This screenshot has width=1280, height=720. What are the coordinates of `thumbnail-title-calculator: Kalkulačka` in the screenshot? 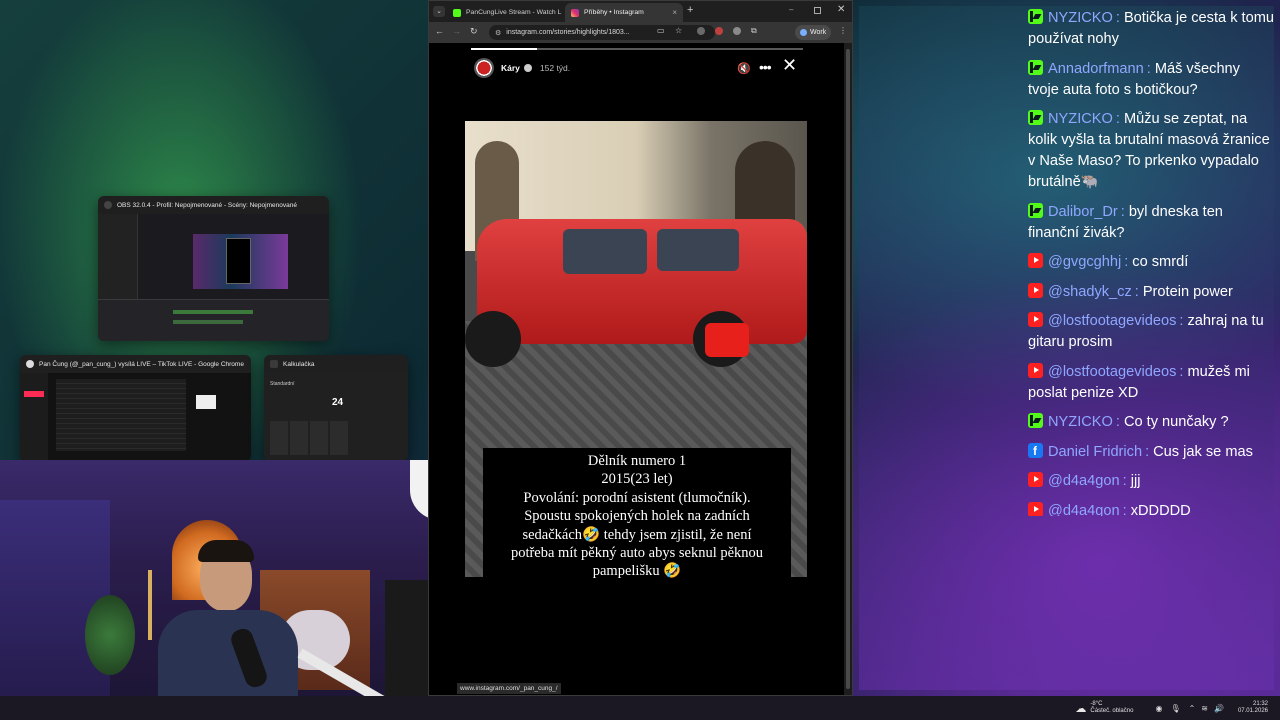 It's located at (299, 364).